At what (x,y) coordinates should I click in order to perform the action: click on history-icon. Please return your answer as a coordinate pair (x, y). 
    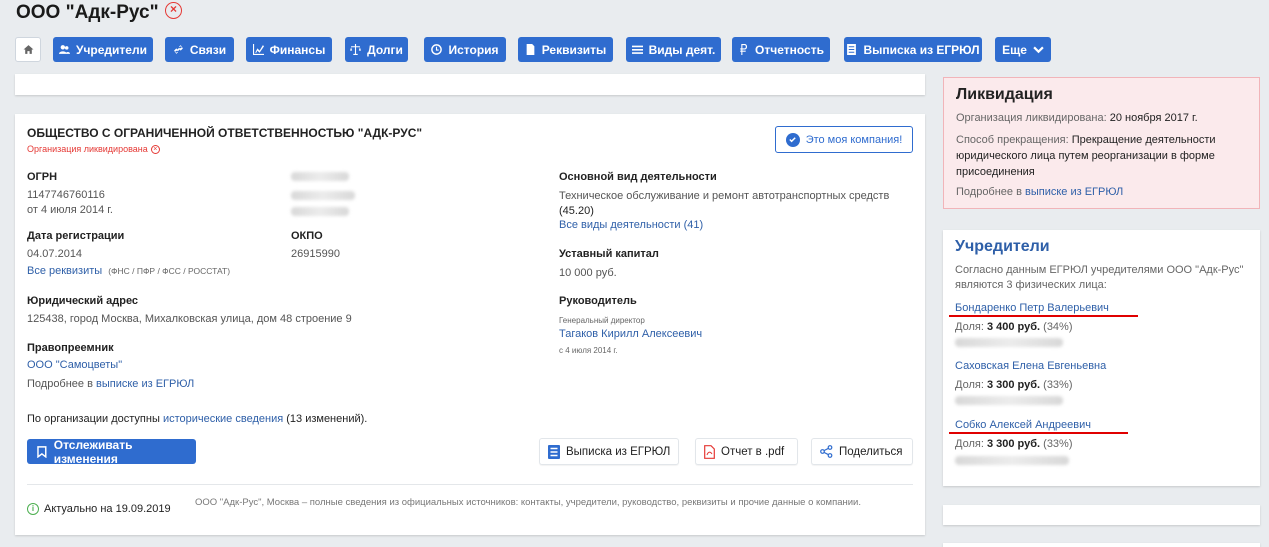
    Looking at the image, I should click on (437, 49).